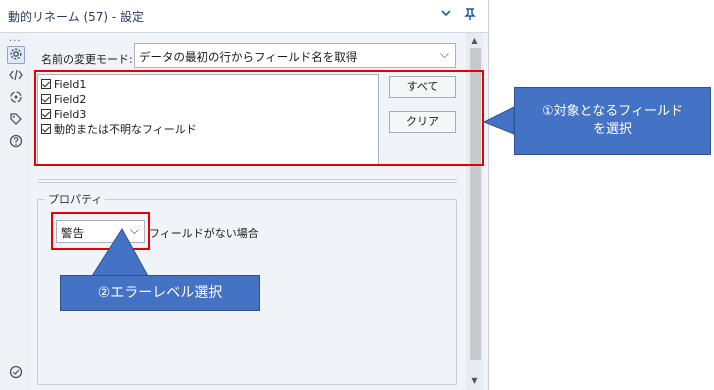  Describe the element at coordinates (87, 59) in the screenshot. I see `rename-mode-label: 名前の変更モード:` at that location.